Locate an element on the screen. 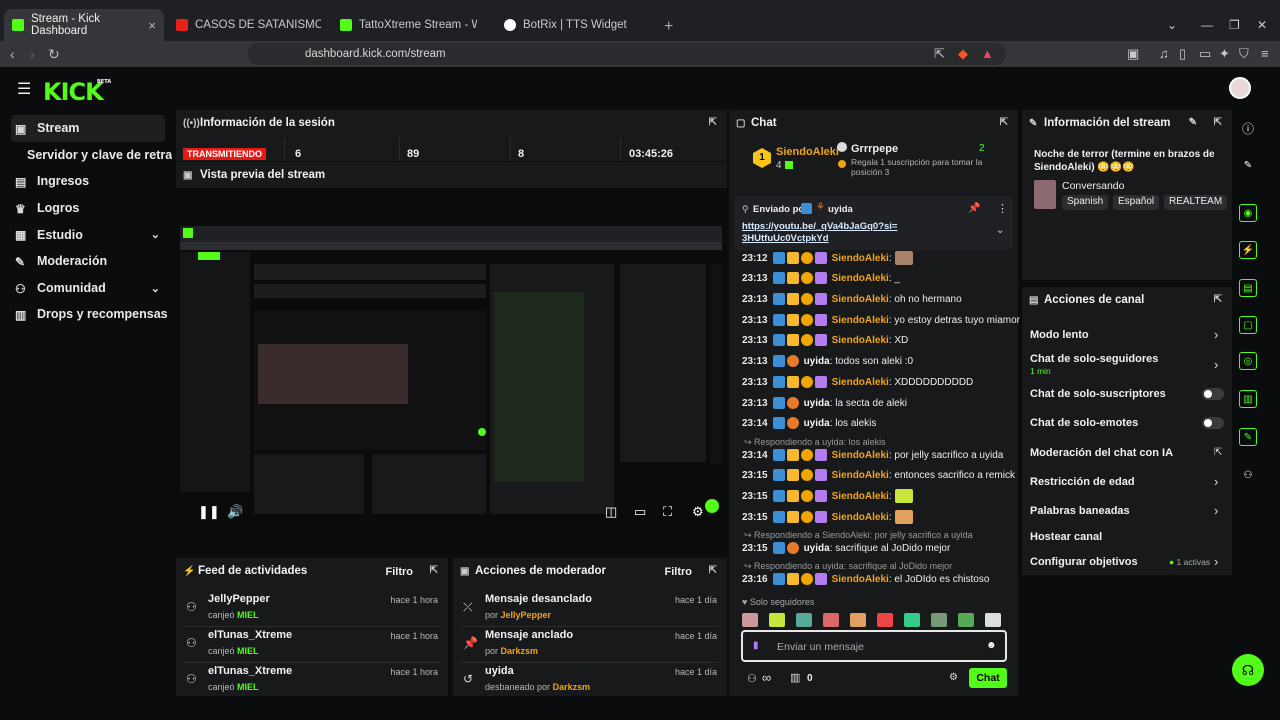 The height and width of the screenshot is (720, 1280). tag-chip: Spanish is located at coordinates (1085, 202).